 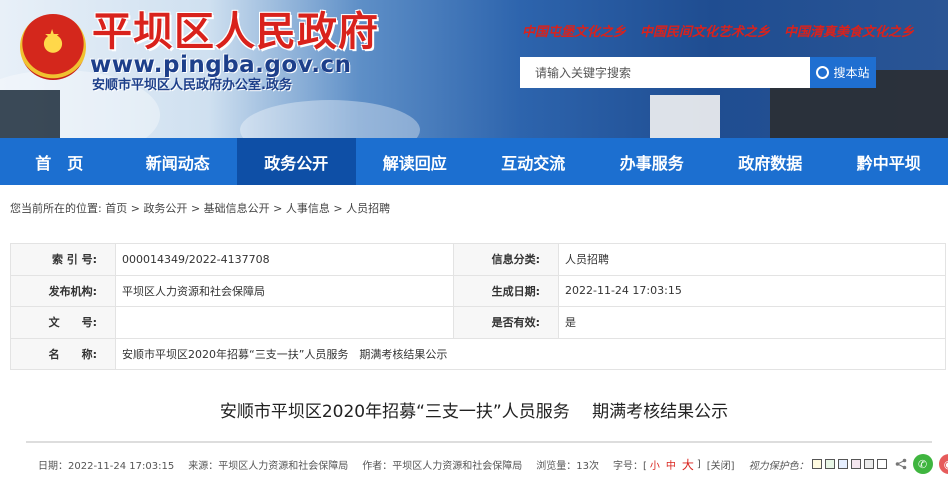 I want to click on nav-interpretation: 解读回应, so click(x=415, y=161).